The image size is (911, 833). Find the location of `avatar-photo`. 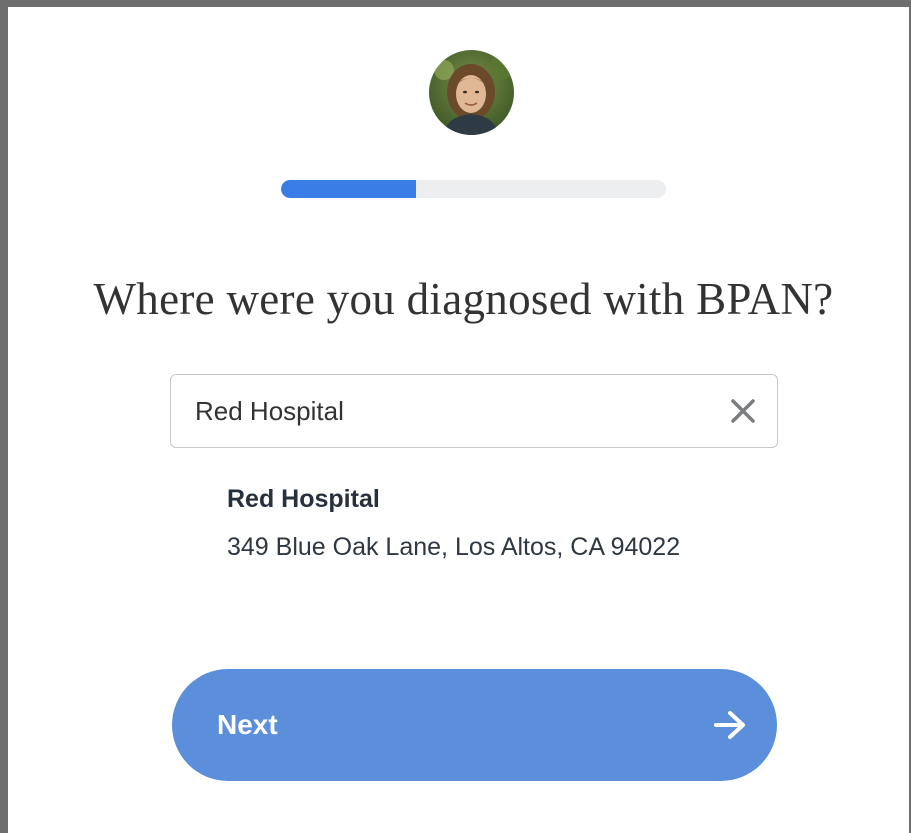

avatar-photo is located at coordinates (471, 92).